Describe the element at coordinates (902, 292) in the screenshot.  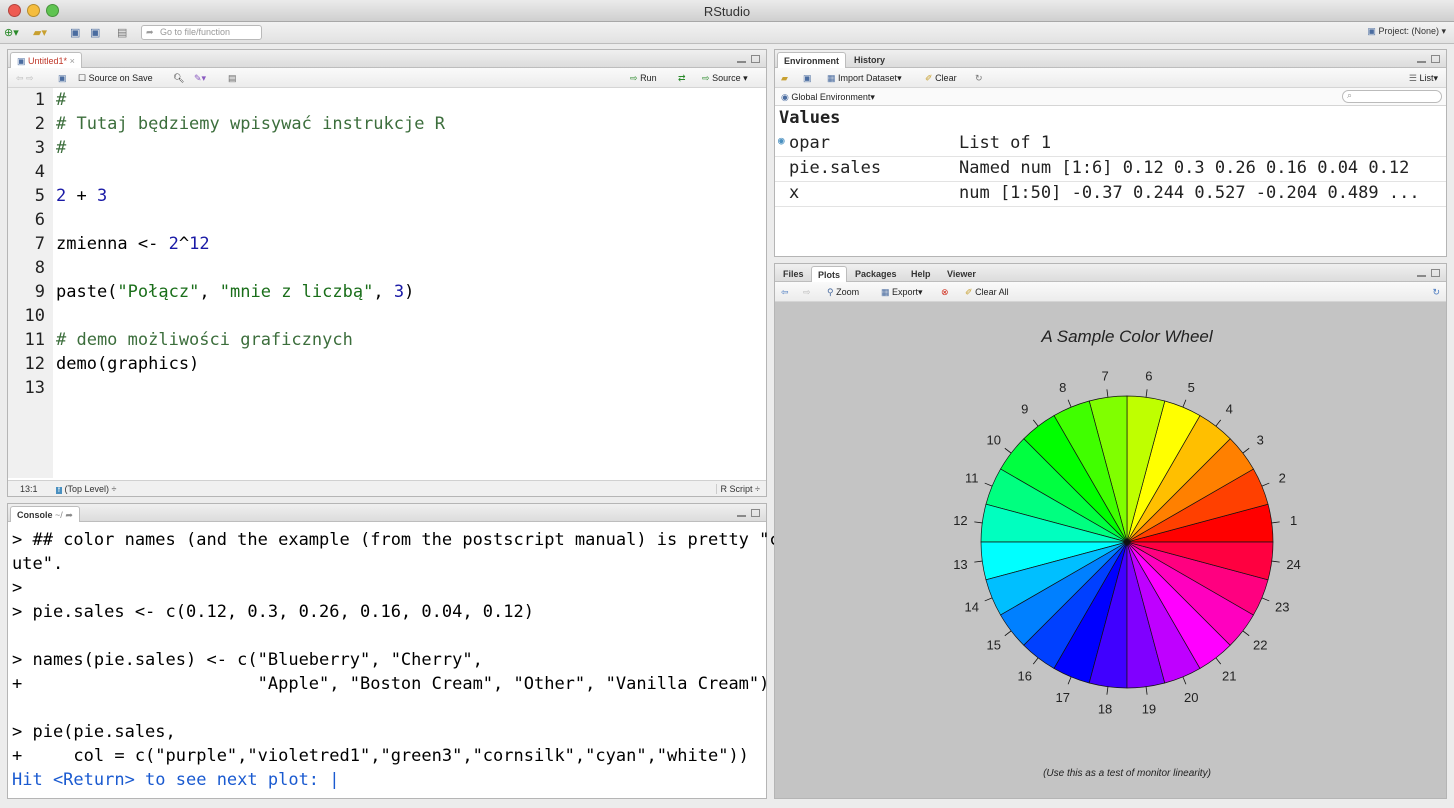
I see `export-button: ▦ Export▾` at that location.